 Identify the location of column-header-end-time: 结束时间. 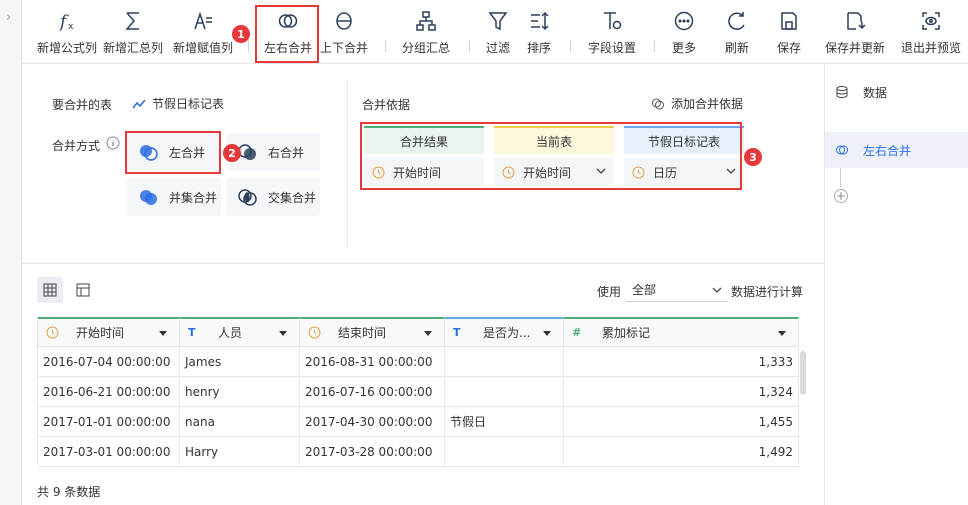
(372, 332).